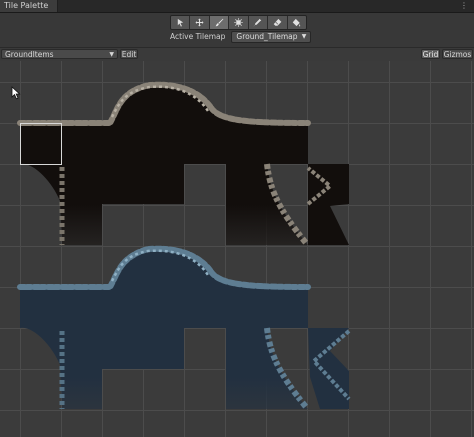  Describe the element at coordinates (16, 93) in the screenshot. I see `mouse-cursor-icon` at that location.